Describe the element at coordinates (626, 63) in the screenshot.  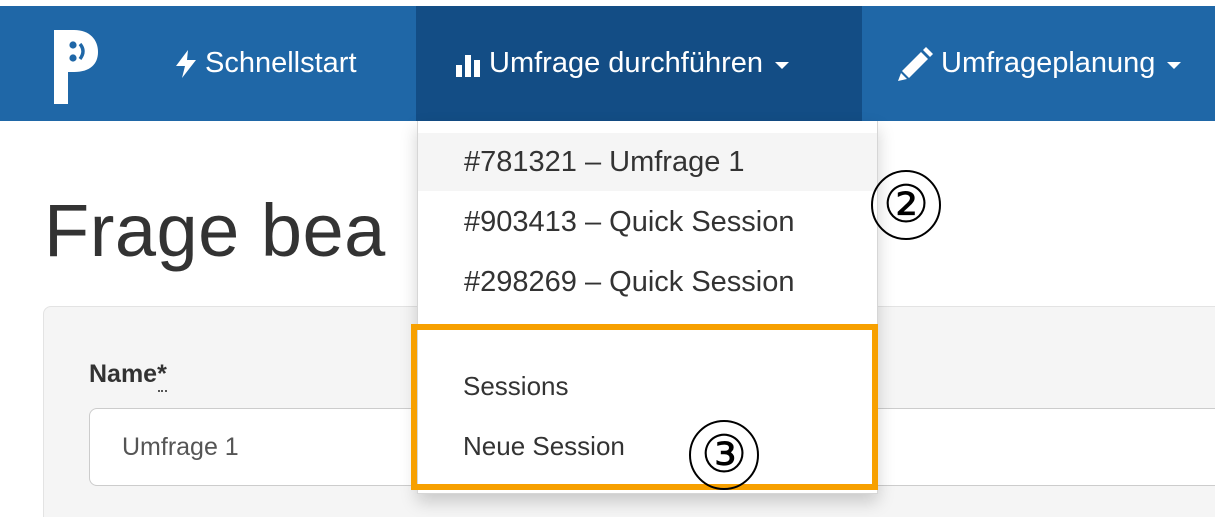
I see `nav-umfrage-durchfuehren-label: Umfrage durchführen` at that location.